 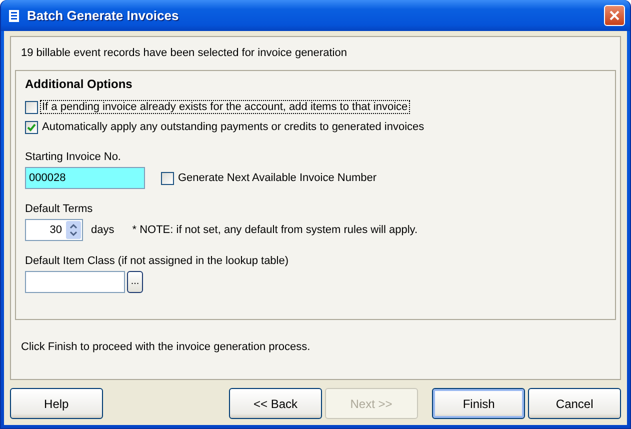 I want to click on dialog-button: Help, so click(x=56, y=403).